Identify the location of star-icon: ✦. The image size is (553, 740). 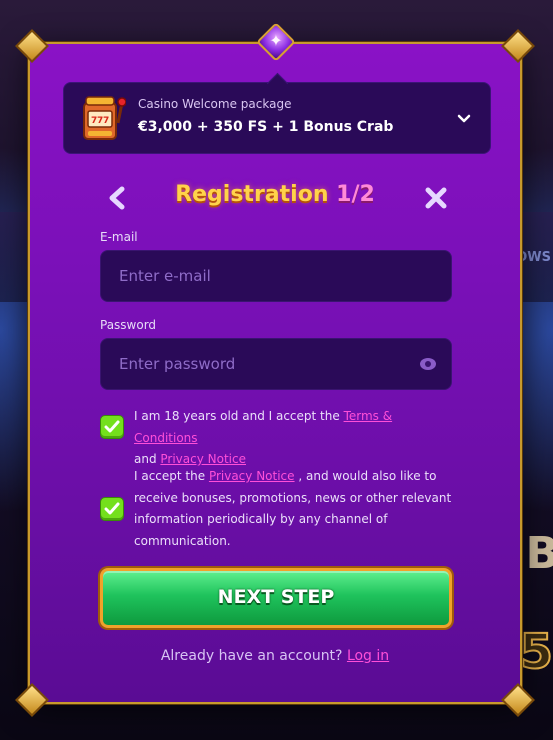
(276, 40).